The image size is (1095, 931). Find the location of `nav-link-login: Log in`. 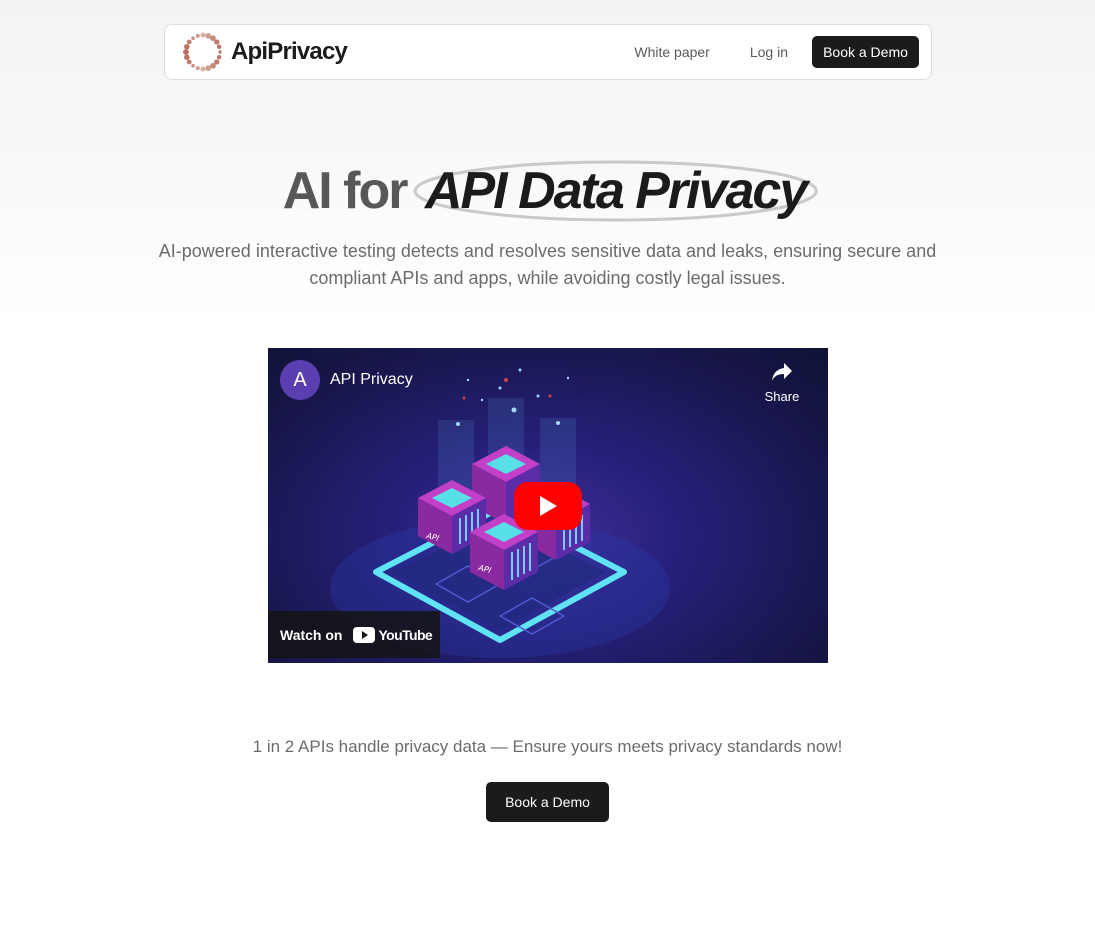

nav-link-login: Log in is located at coordinates (769, 52).